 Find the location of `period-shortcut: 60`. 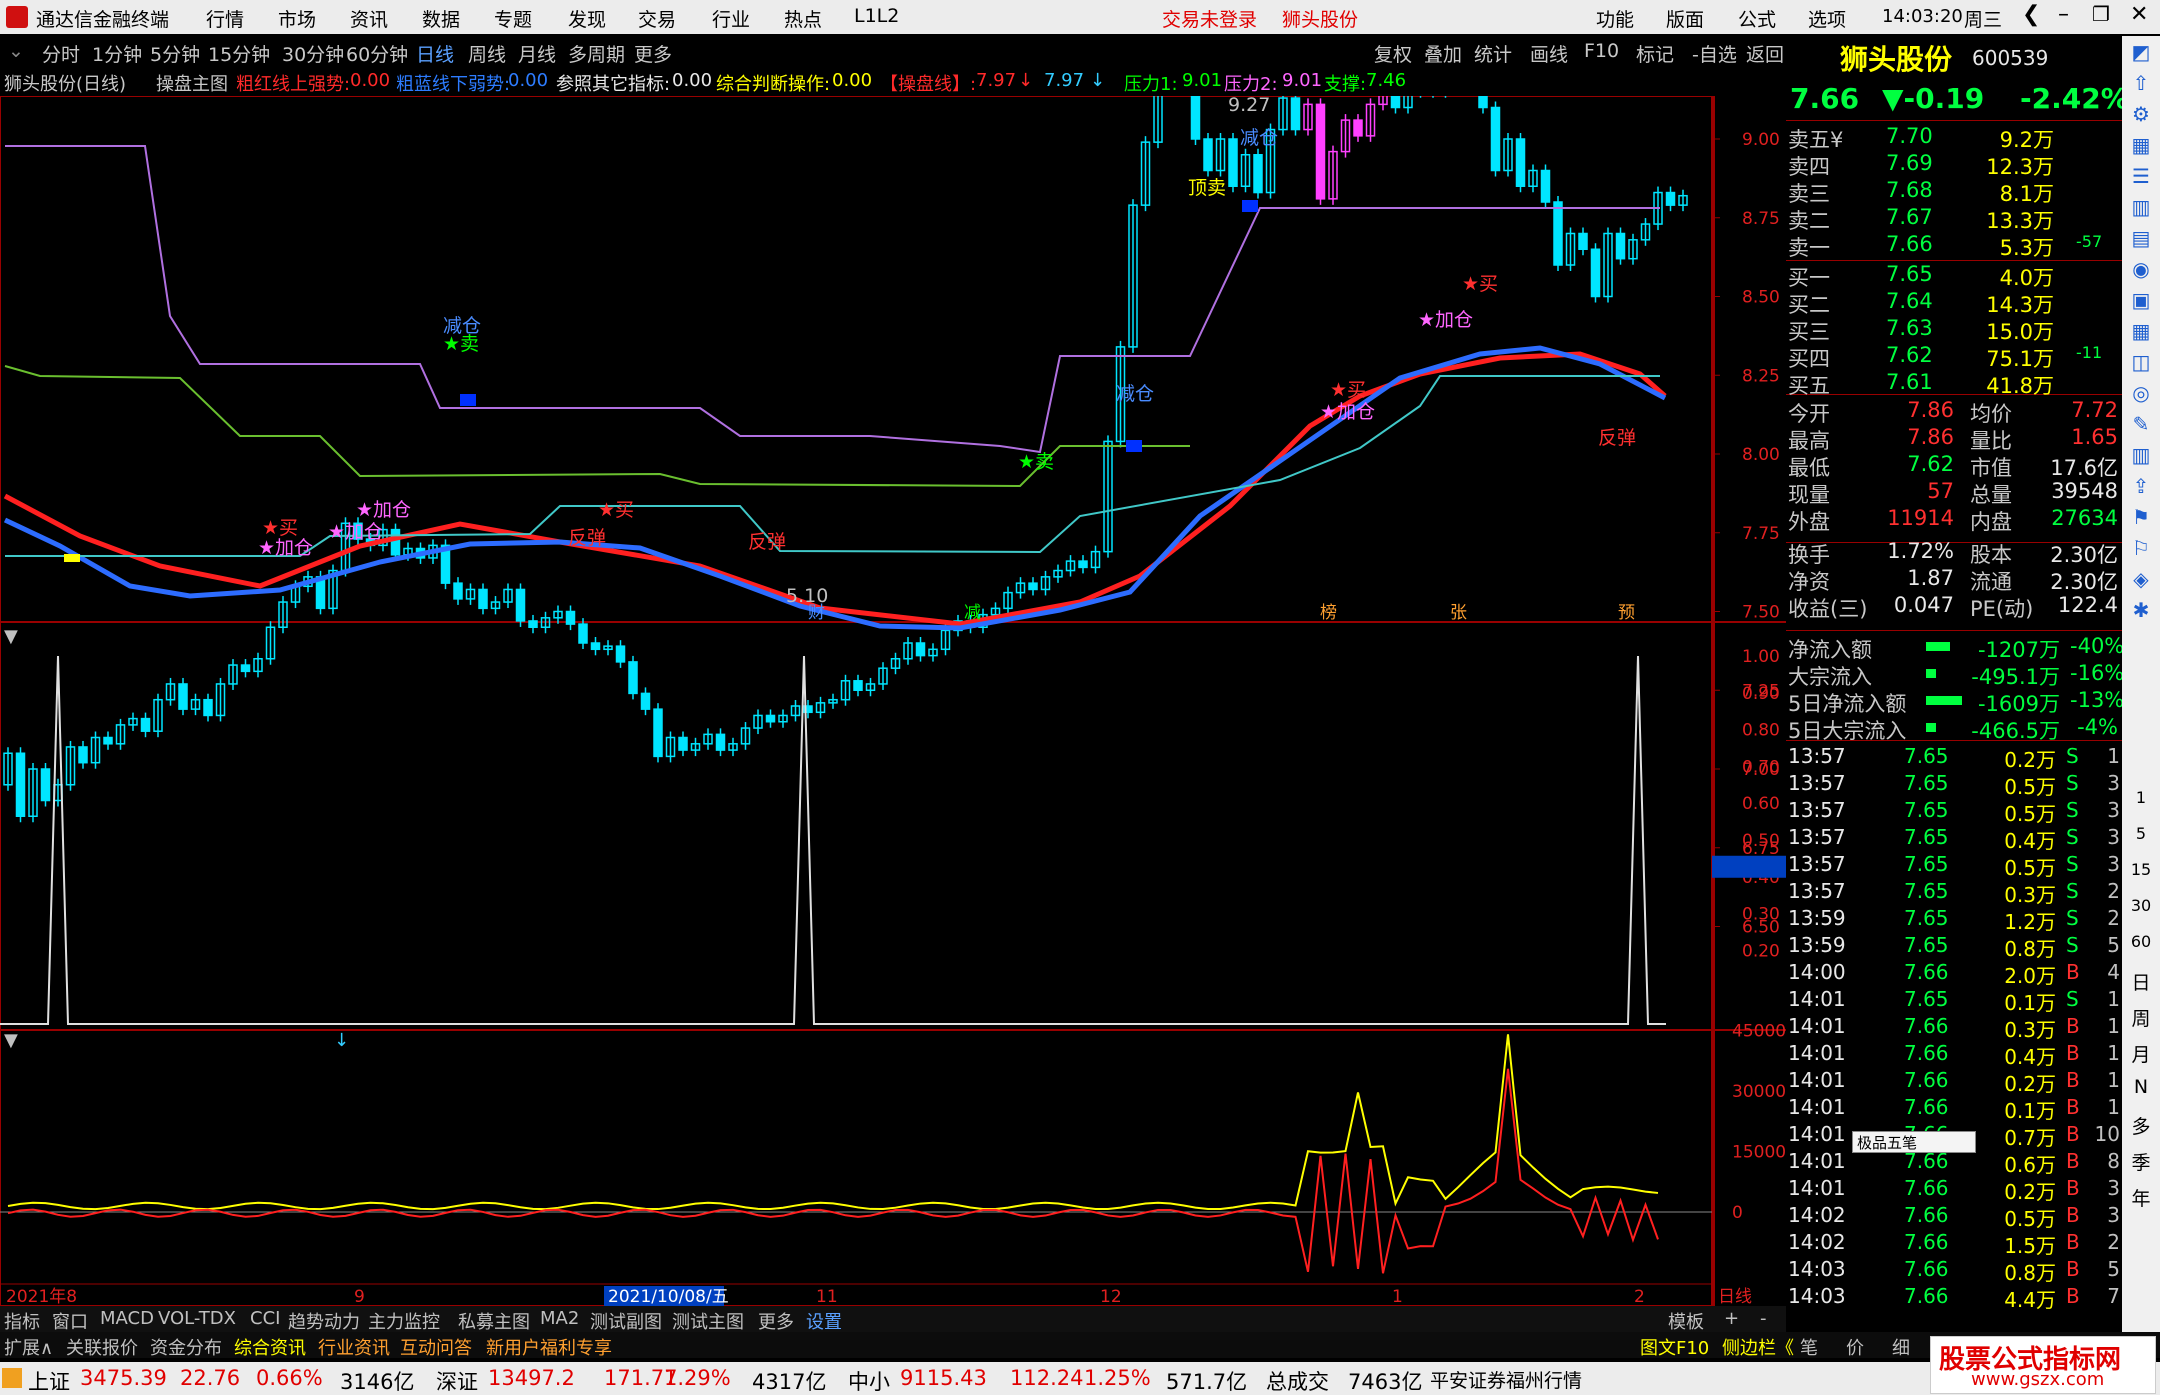

period-shortcut: 60 is located at coordinates (2141, 941).